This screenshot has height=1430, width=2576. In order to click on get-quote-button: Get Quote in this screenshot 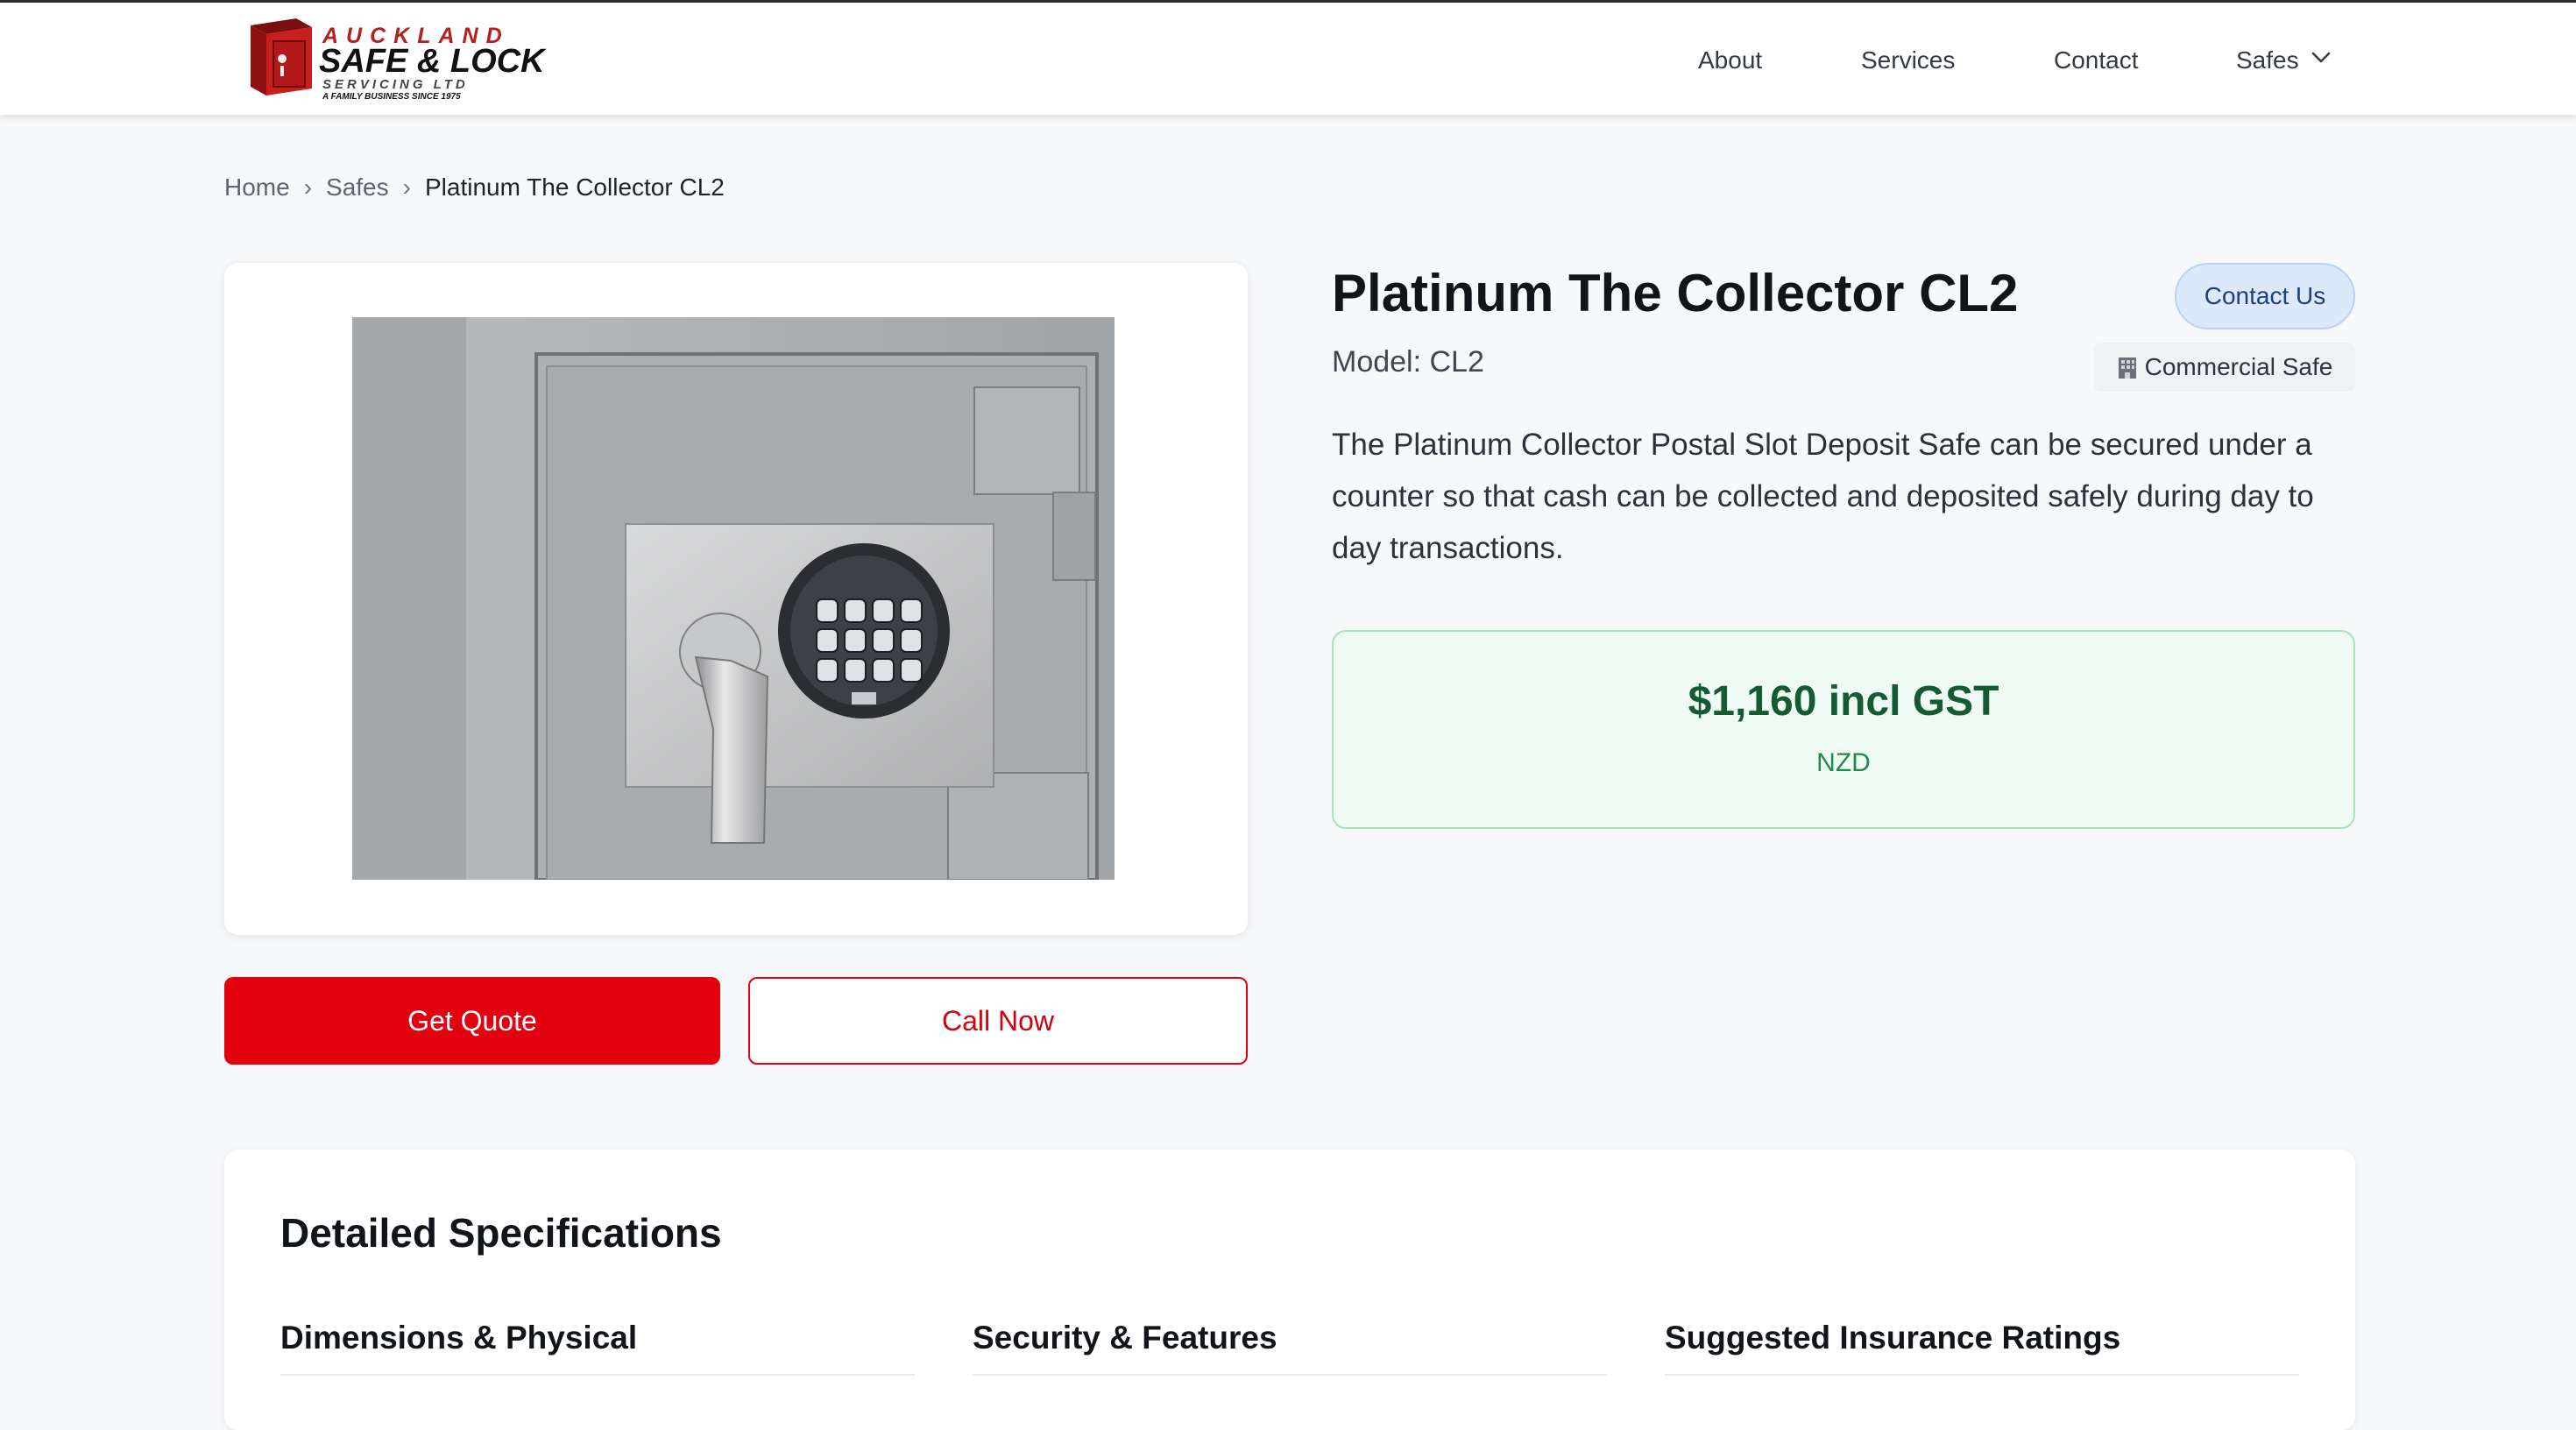, I will do `click(472, 1021)`.